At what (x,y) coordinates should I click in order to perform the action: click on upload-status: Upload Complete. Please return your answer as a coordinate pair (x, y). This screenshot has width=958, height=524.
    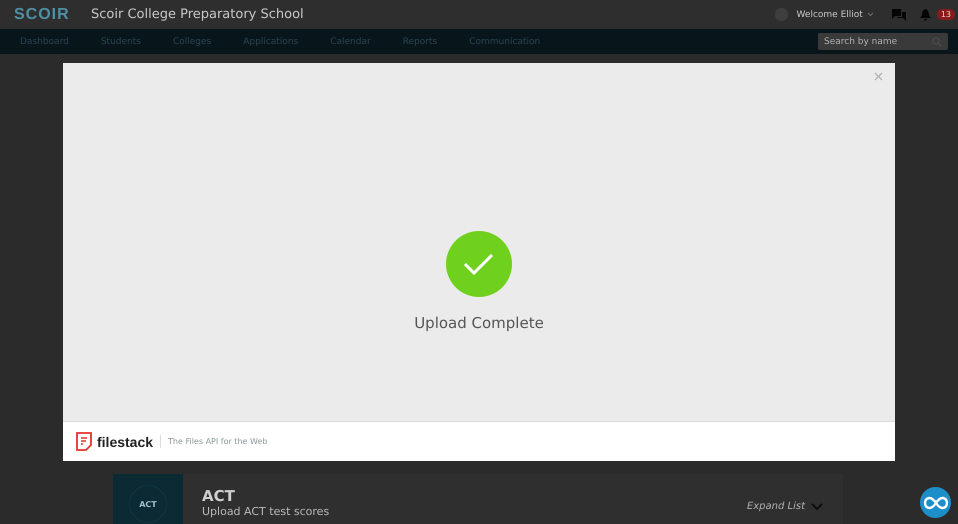
    Looking at the image, I should click on (479, 323).